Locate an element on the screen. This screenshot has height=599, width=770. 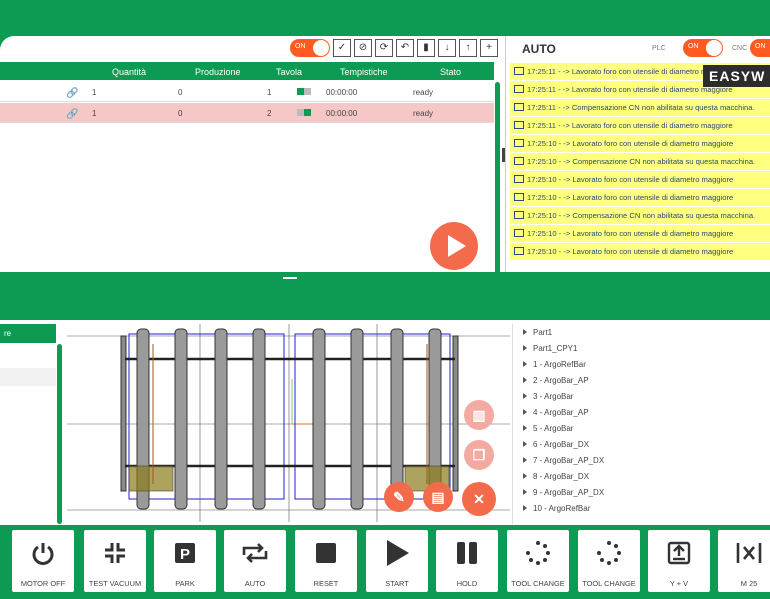
park-button: P PARK is located at coordinates (185, 561).